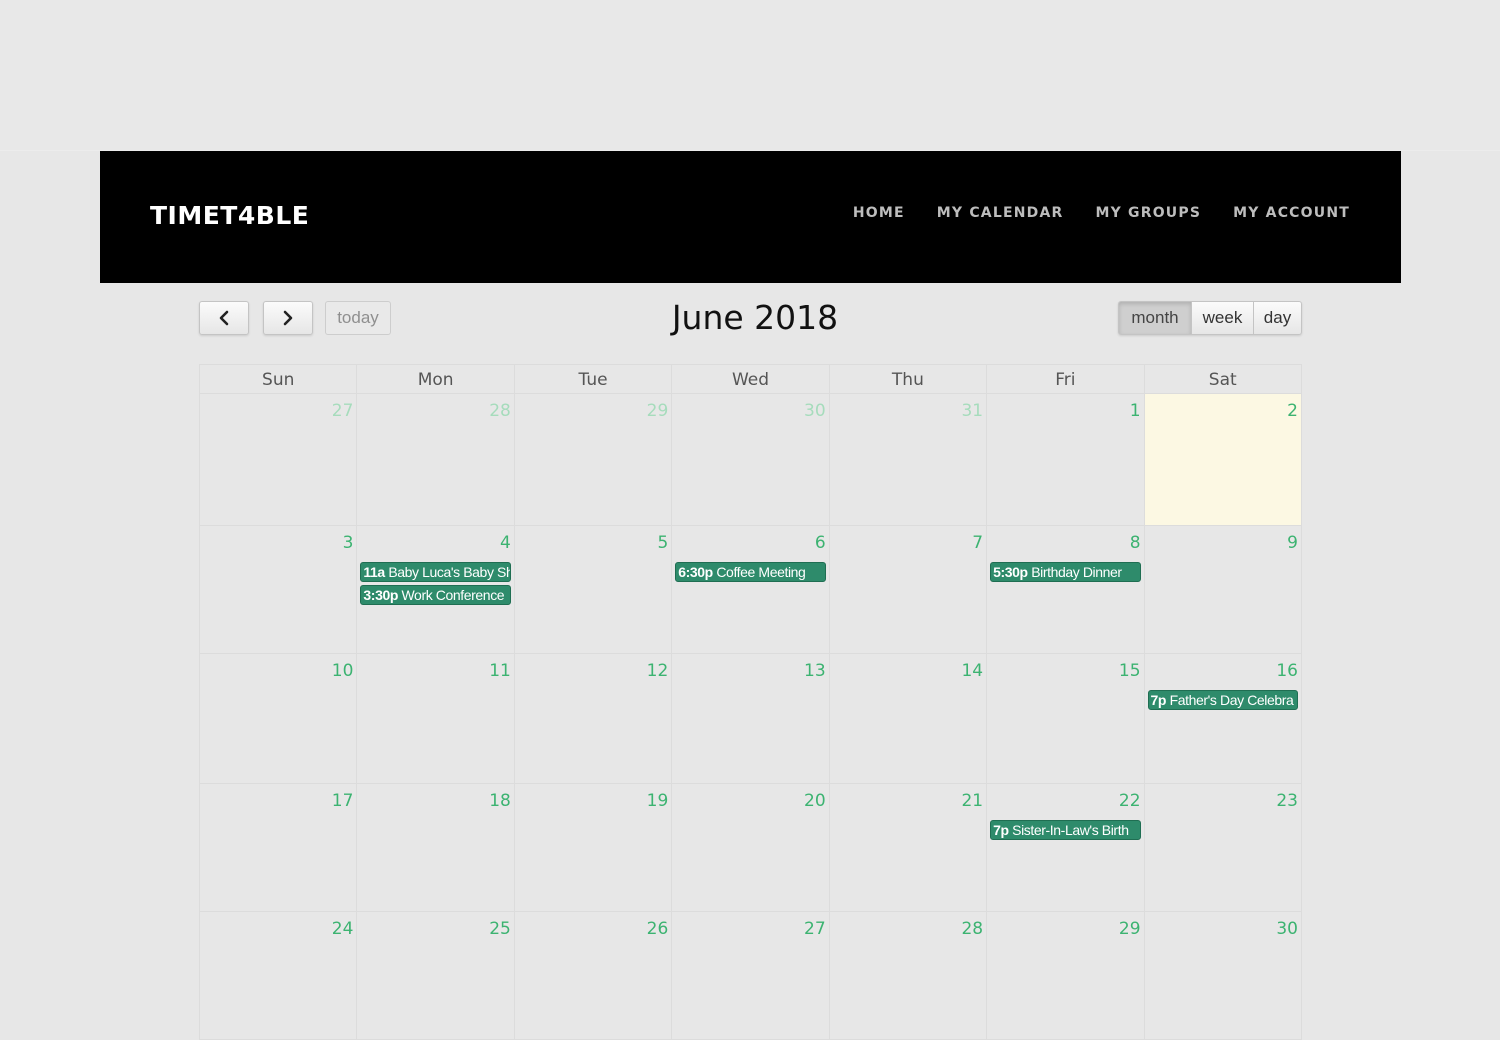  Describe the element at coordinates (972, 411) in the screenshot. I see `day-number: 31` at that location.